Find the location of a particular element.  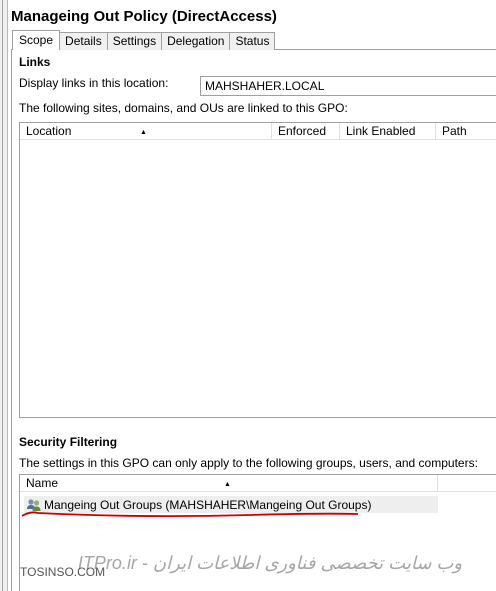

column-location: Location ▲ is located at coordinates (146, 131).